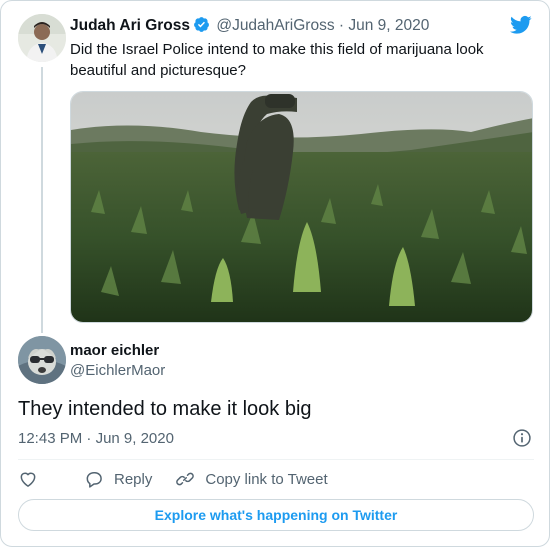 Image resolution: width=550 pixels, height=547 pixels. I want to click on reply-label: Reply, so click(133, 479).